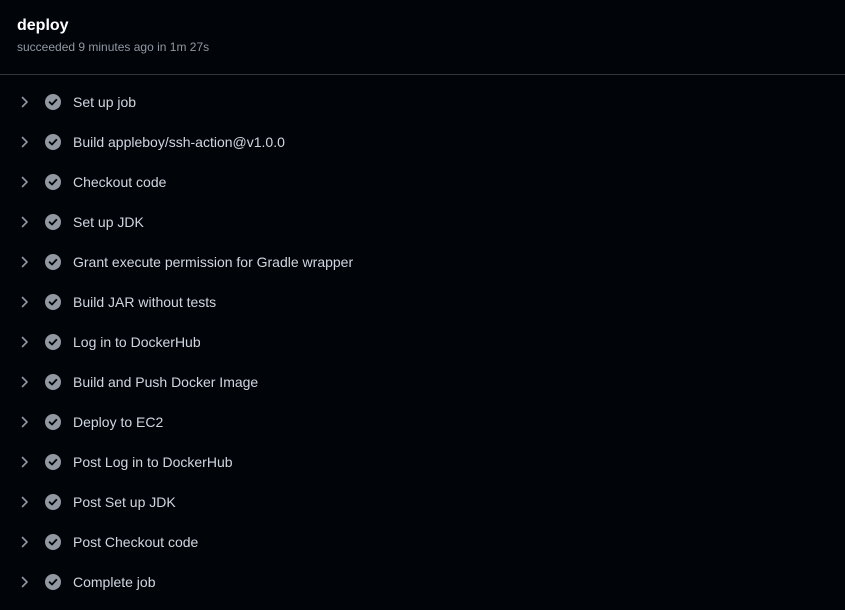 This screenshot has height=610, width=845. I want to click on step-label: Build JAR without tests, so click(145, 302).